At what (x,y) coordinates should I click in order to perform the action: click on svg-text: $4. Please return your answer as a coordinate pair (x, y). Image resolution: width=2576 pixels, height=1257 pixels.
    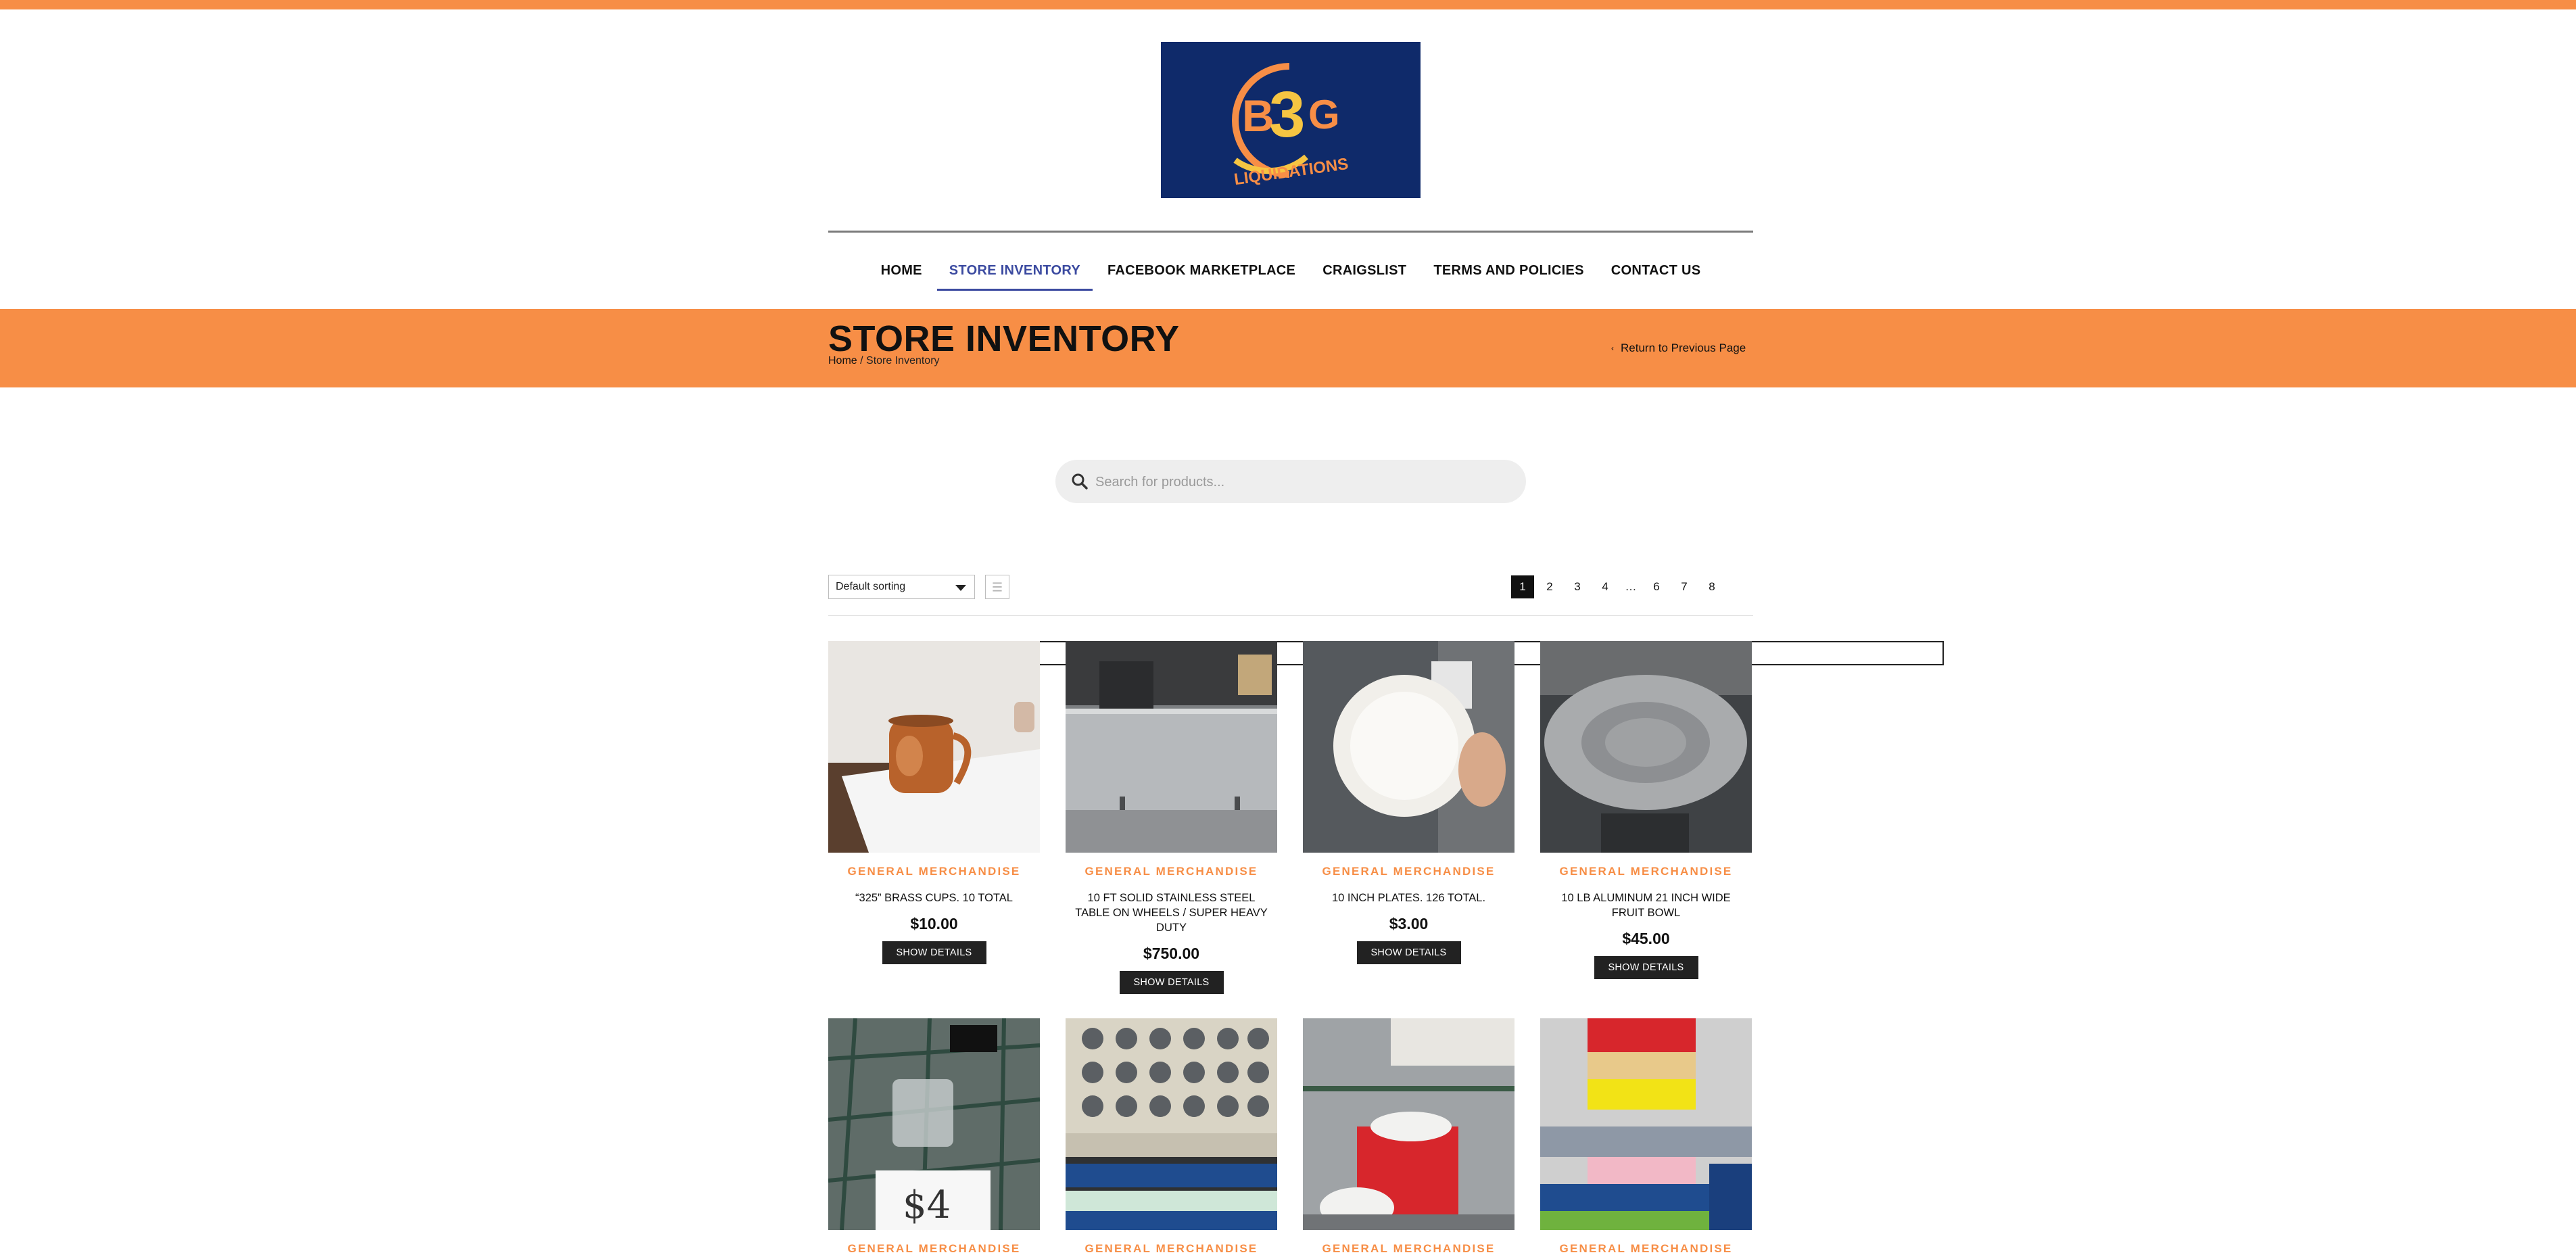
    Looking at the image, I should click on (927, 1205).